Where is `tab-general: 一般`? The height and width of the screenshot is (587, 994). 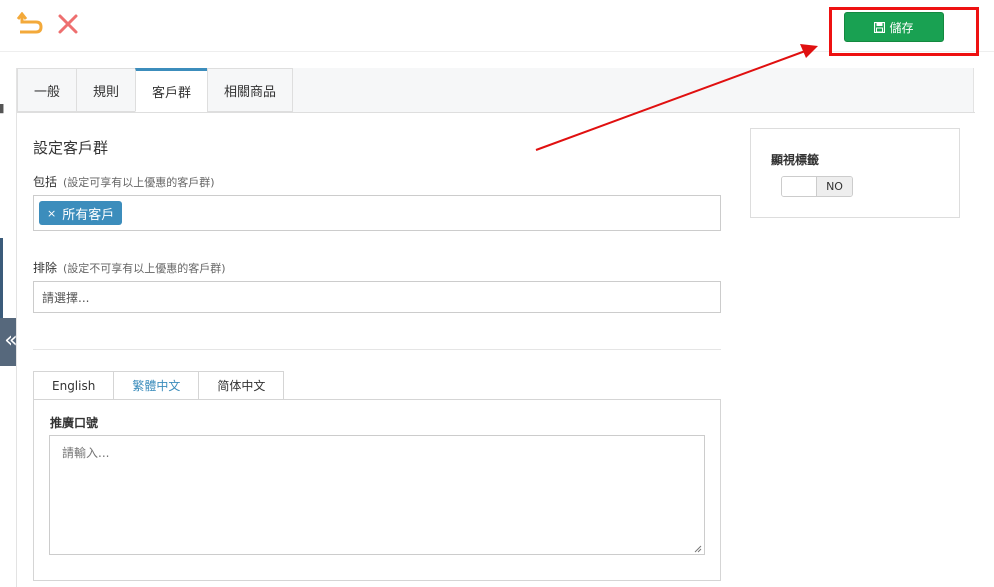 tab-general: 一般 is located at coordinates (47, 90).